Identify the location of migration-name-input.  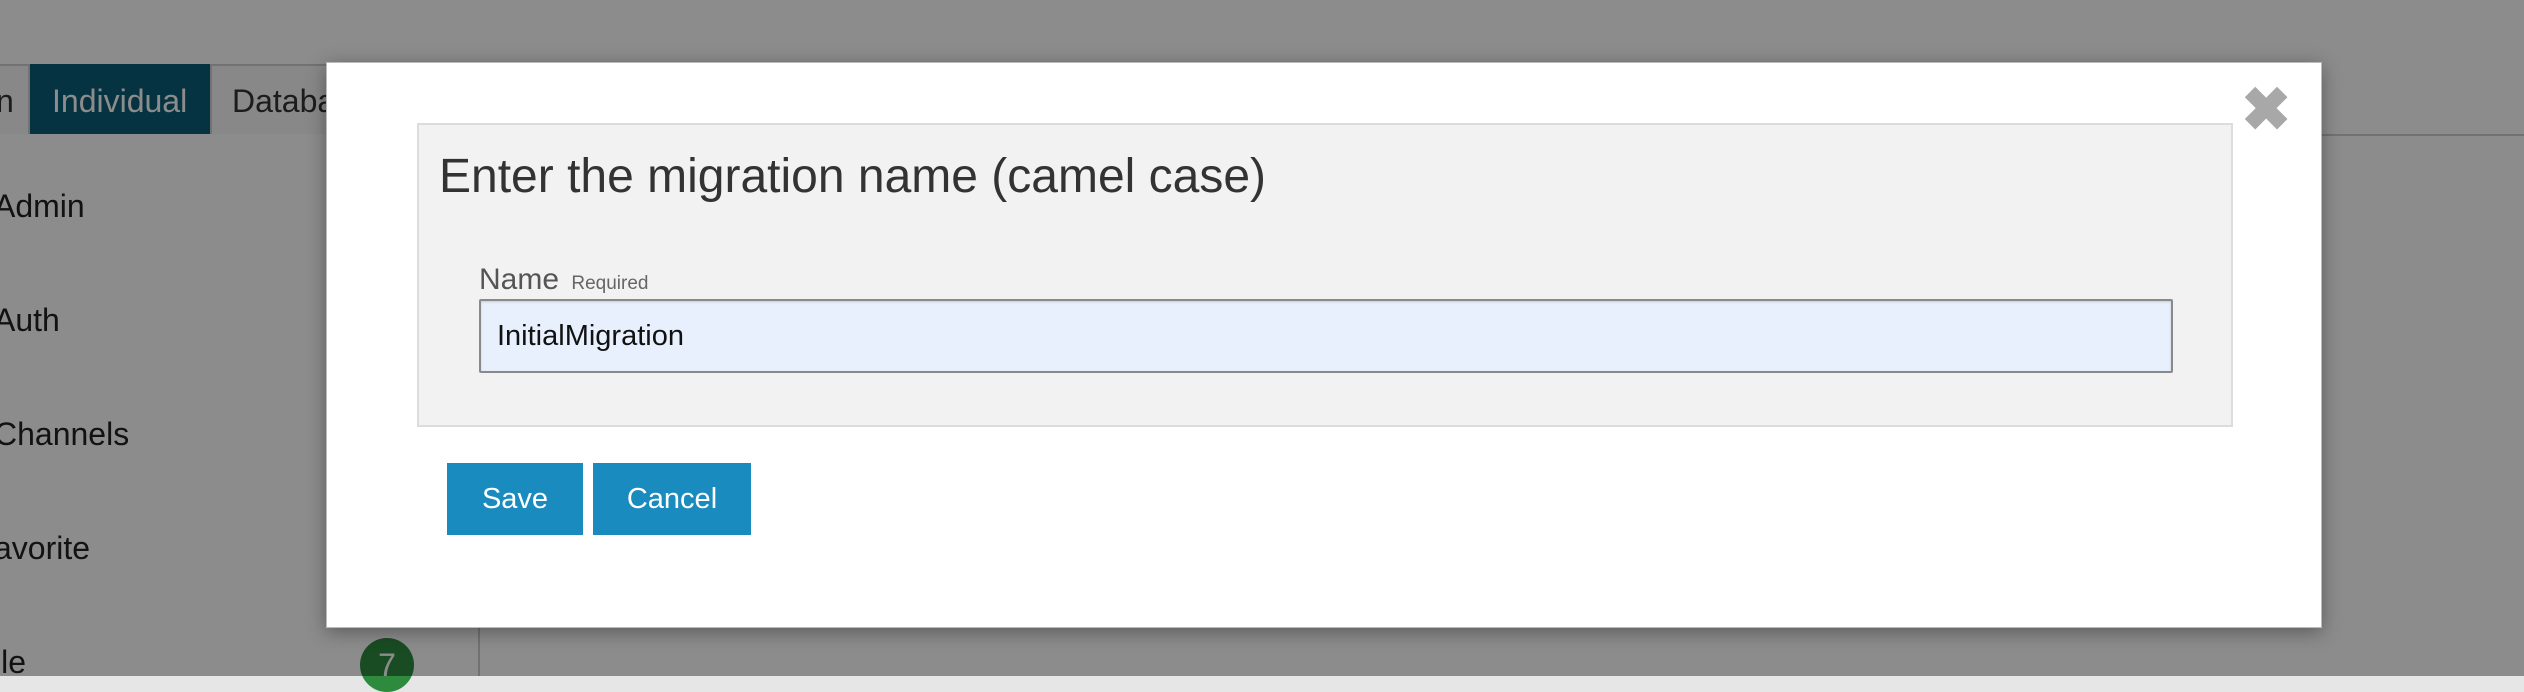
(1326, 336).